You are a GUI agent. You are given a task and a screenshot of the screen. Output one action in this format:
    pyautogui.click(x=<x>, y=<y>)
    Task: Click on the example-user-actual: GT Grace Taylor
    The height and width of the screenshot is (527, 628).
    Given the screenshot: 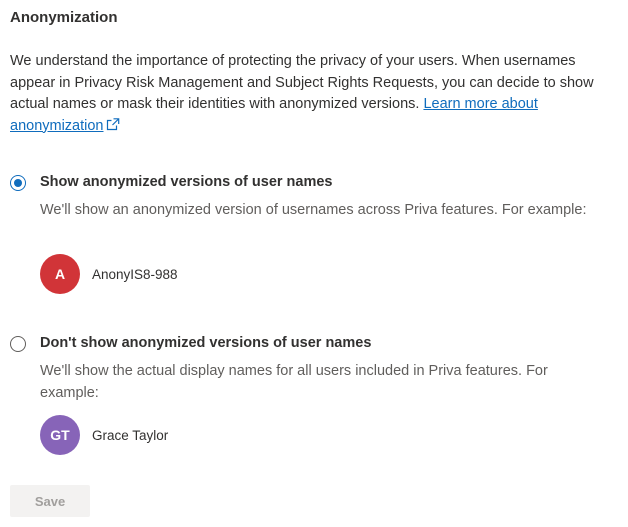 What is the action you would take?
    pyautogui.click(x=104, y=435)
    